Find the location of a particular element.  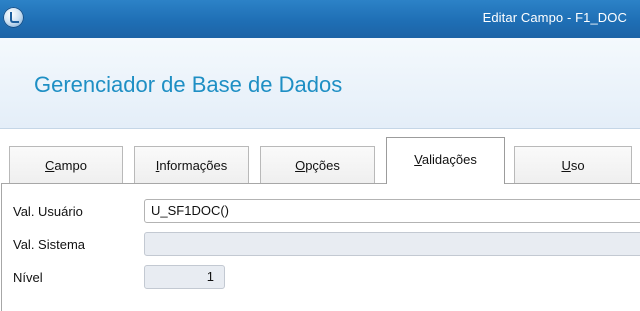

val-usuario-input: U_SF1DOC() is located at coordinates (392, 211).